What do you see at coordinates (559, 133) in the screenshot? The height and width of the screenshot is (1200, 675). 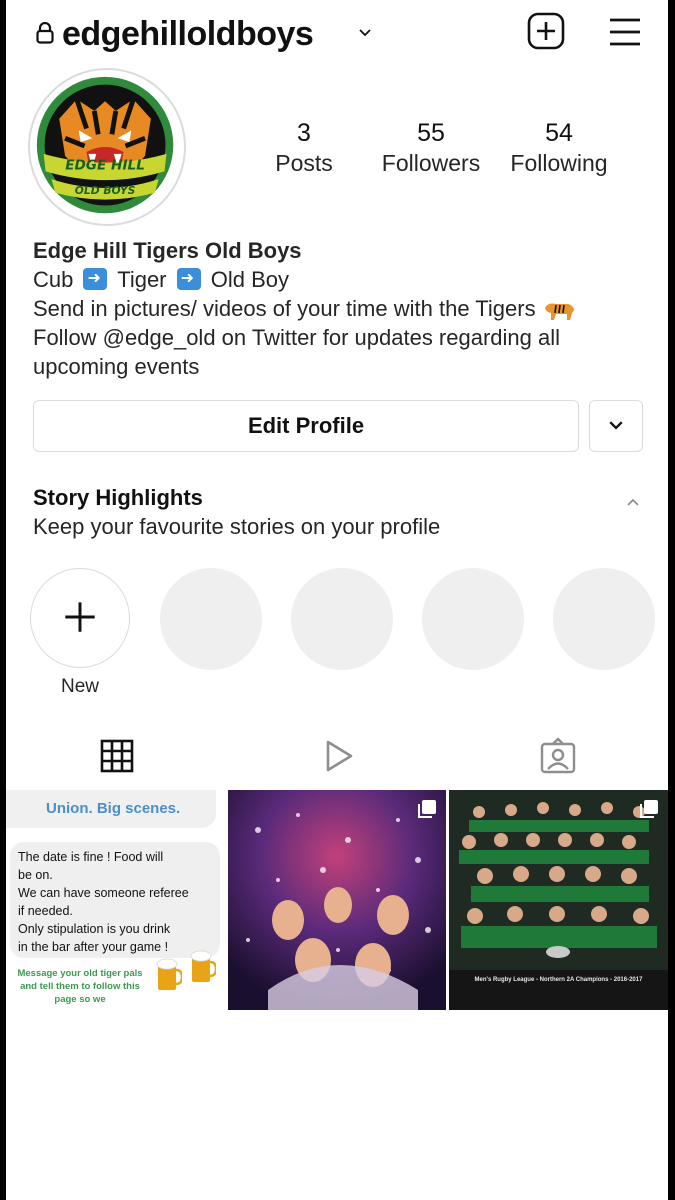 I see `following-count: 54` at bounding box center [559, 133].